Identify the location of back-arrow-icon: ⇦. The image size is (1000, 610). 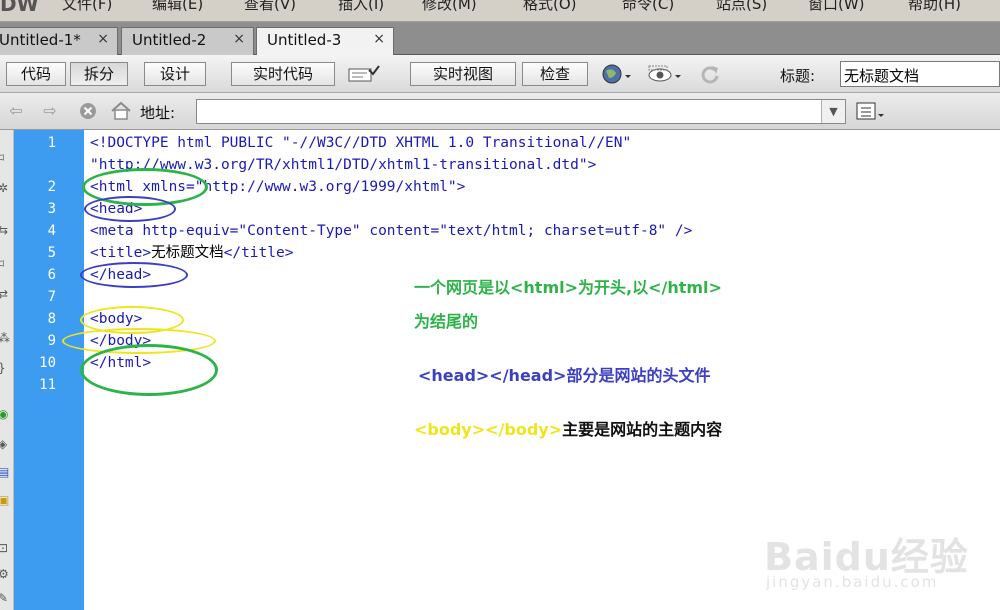
(16, 111).